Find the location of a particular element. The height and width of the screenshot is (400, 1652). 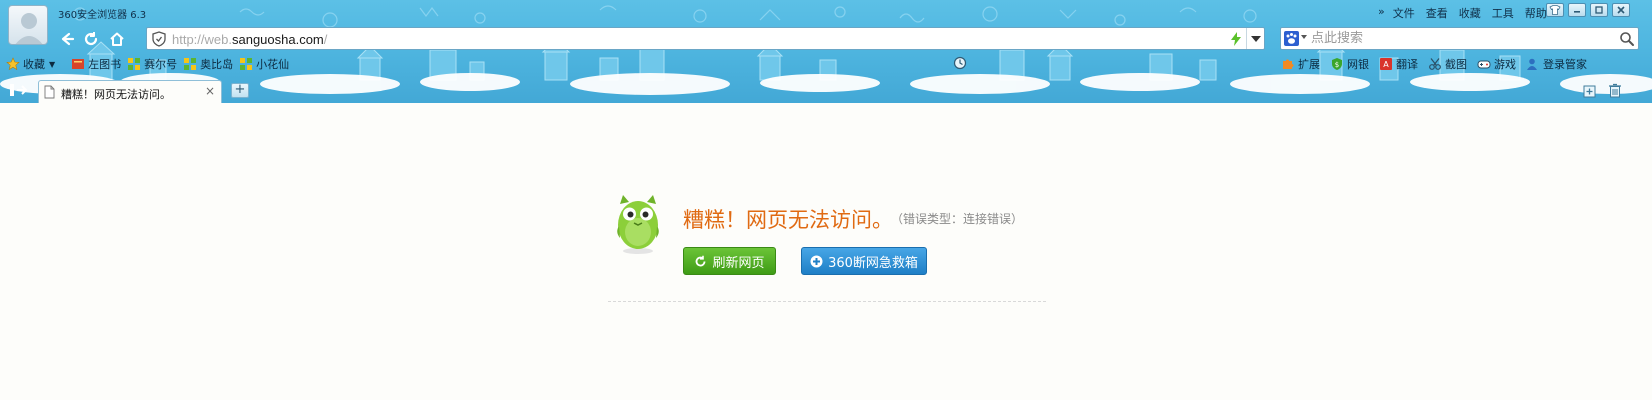

menu-help: 帮助 is located at coordinates (1536, 12).